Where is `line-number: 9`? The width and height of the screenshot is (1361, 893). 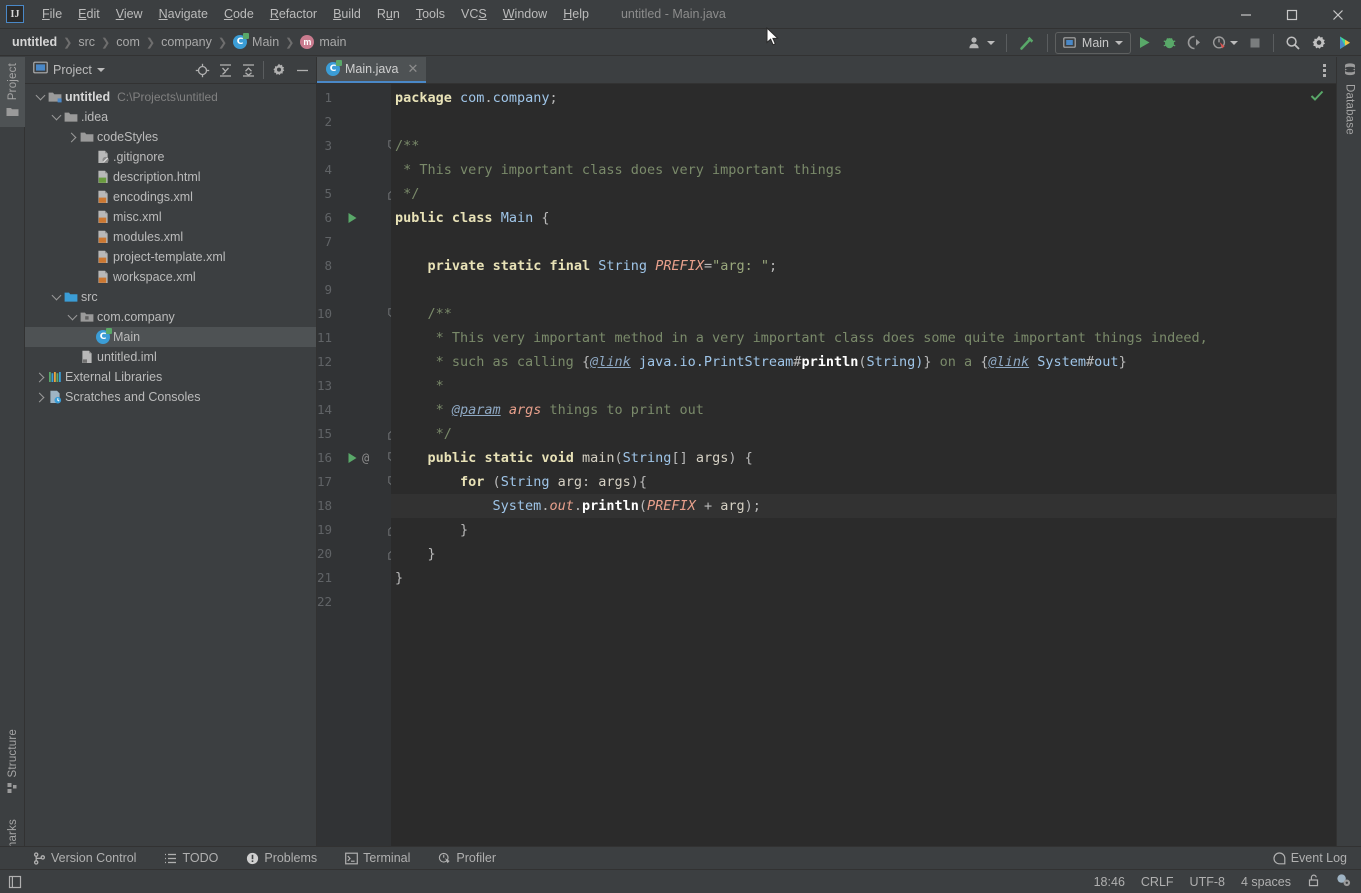
line-number: 9 is located at coordinates (324, 290).